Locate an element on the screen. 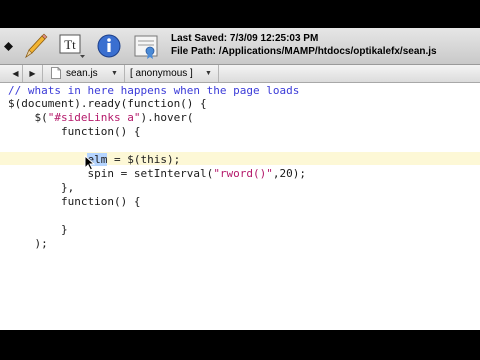  certificate-icon is located at coordinates (146, 46).